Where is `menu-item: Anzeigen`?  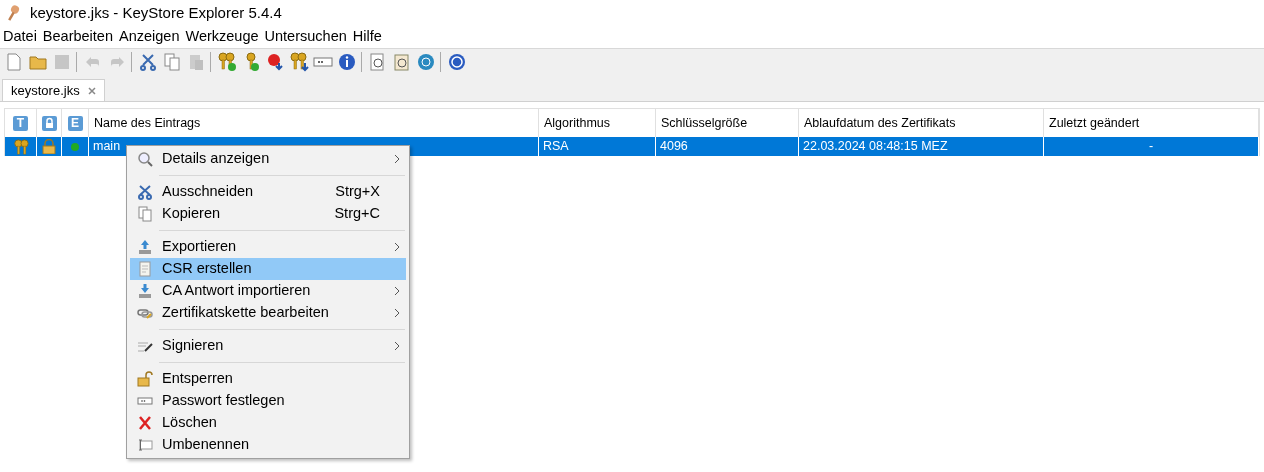
menu-item: Anzeigen is located at coordinates (149, 37).